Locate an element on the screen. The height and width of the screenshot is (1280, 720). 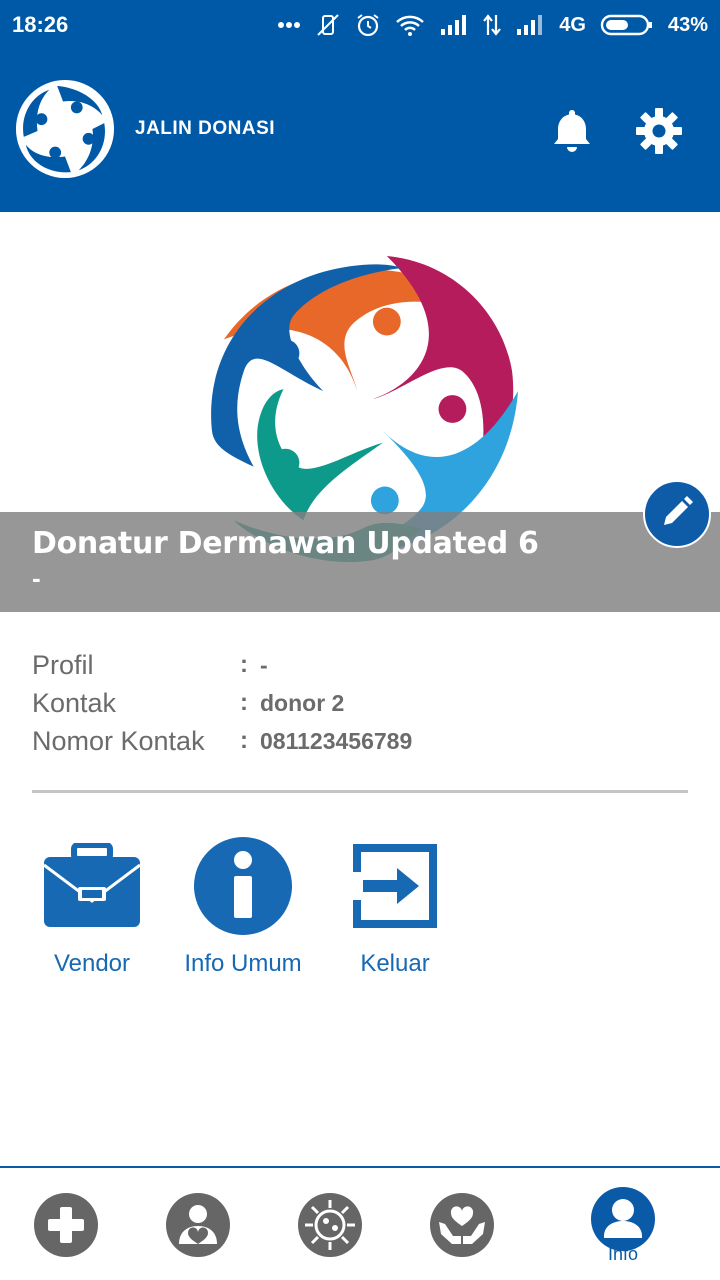
field-label: Nomor Kontak is located at coordinates (118, 740).